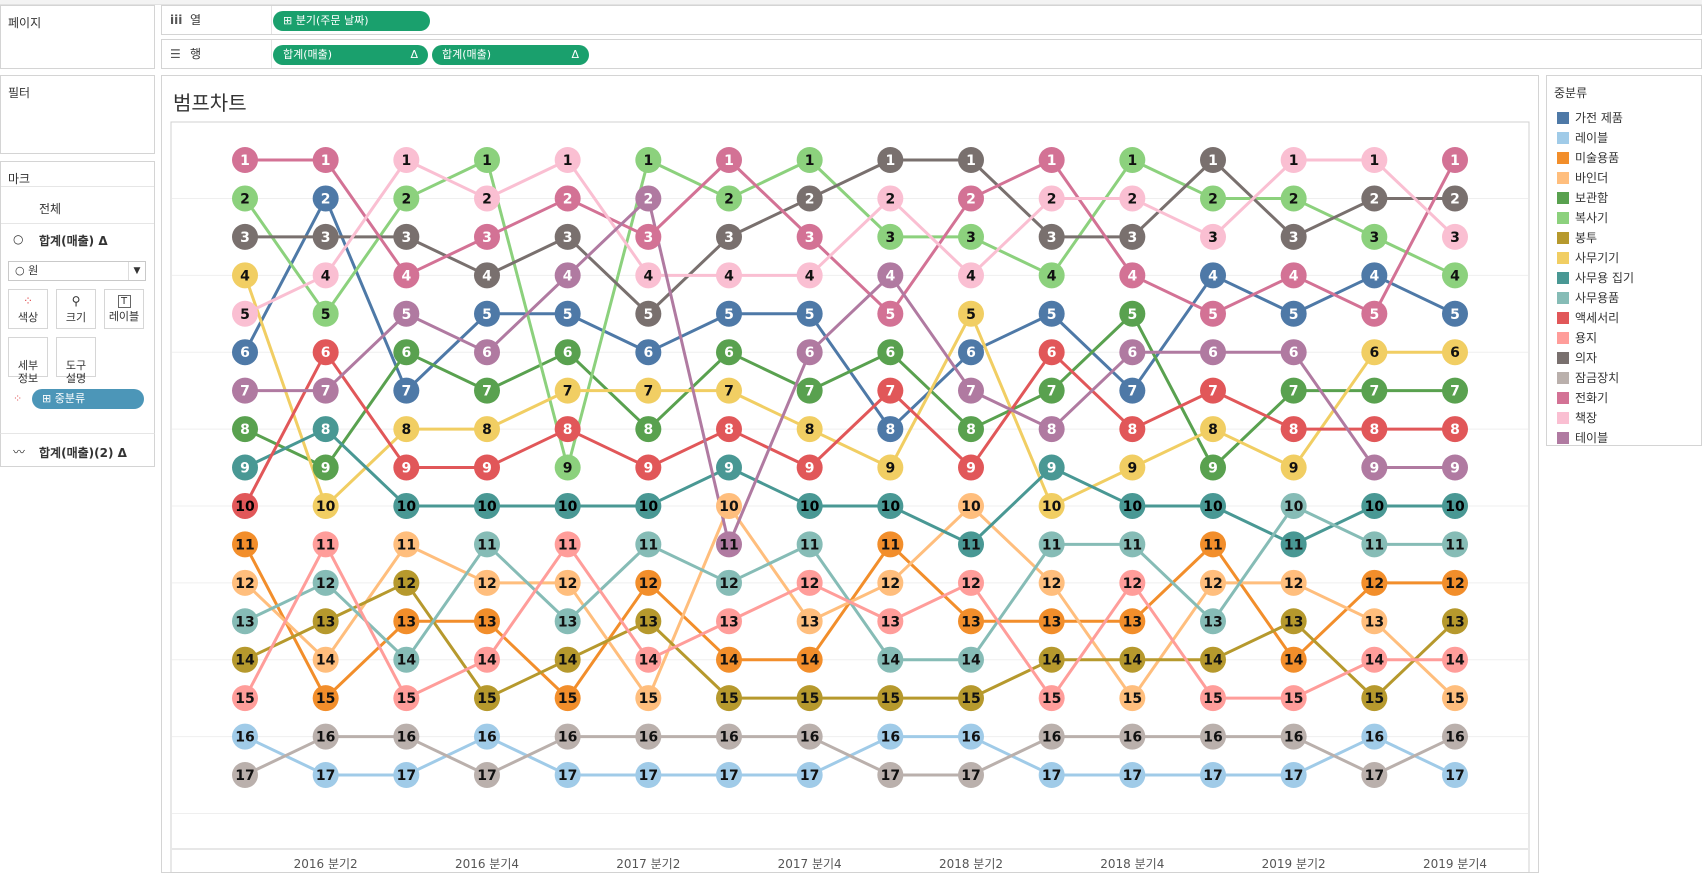 The height and width of the screenshot is (873, 1702). What do you see at coordinates (729, 198) in the screenshot?
I see `rank-point: 2` at bounding box center [729, 198].